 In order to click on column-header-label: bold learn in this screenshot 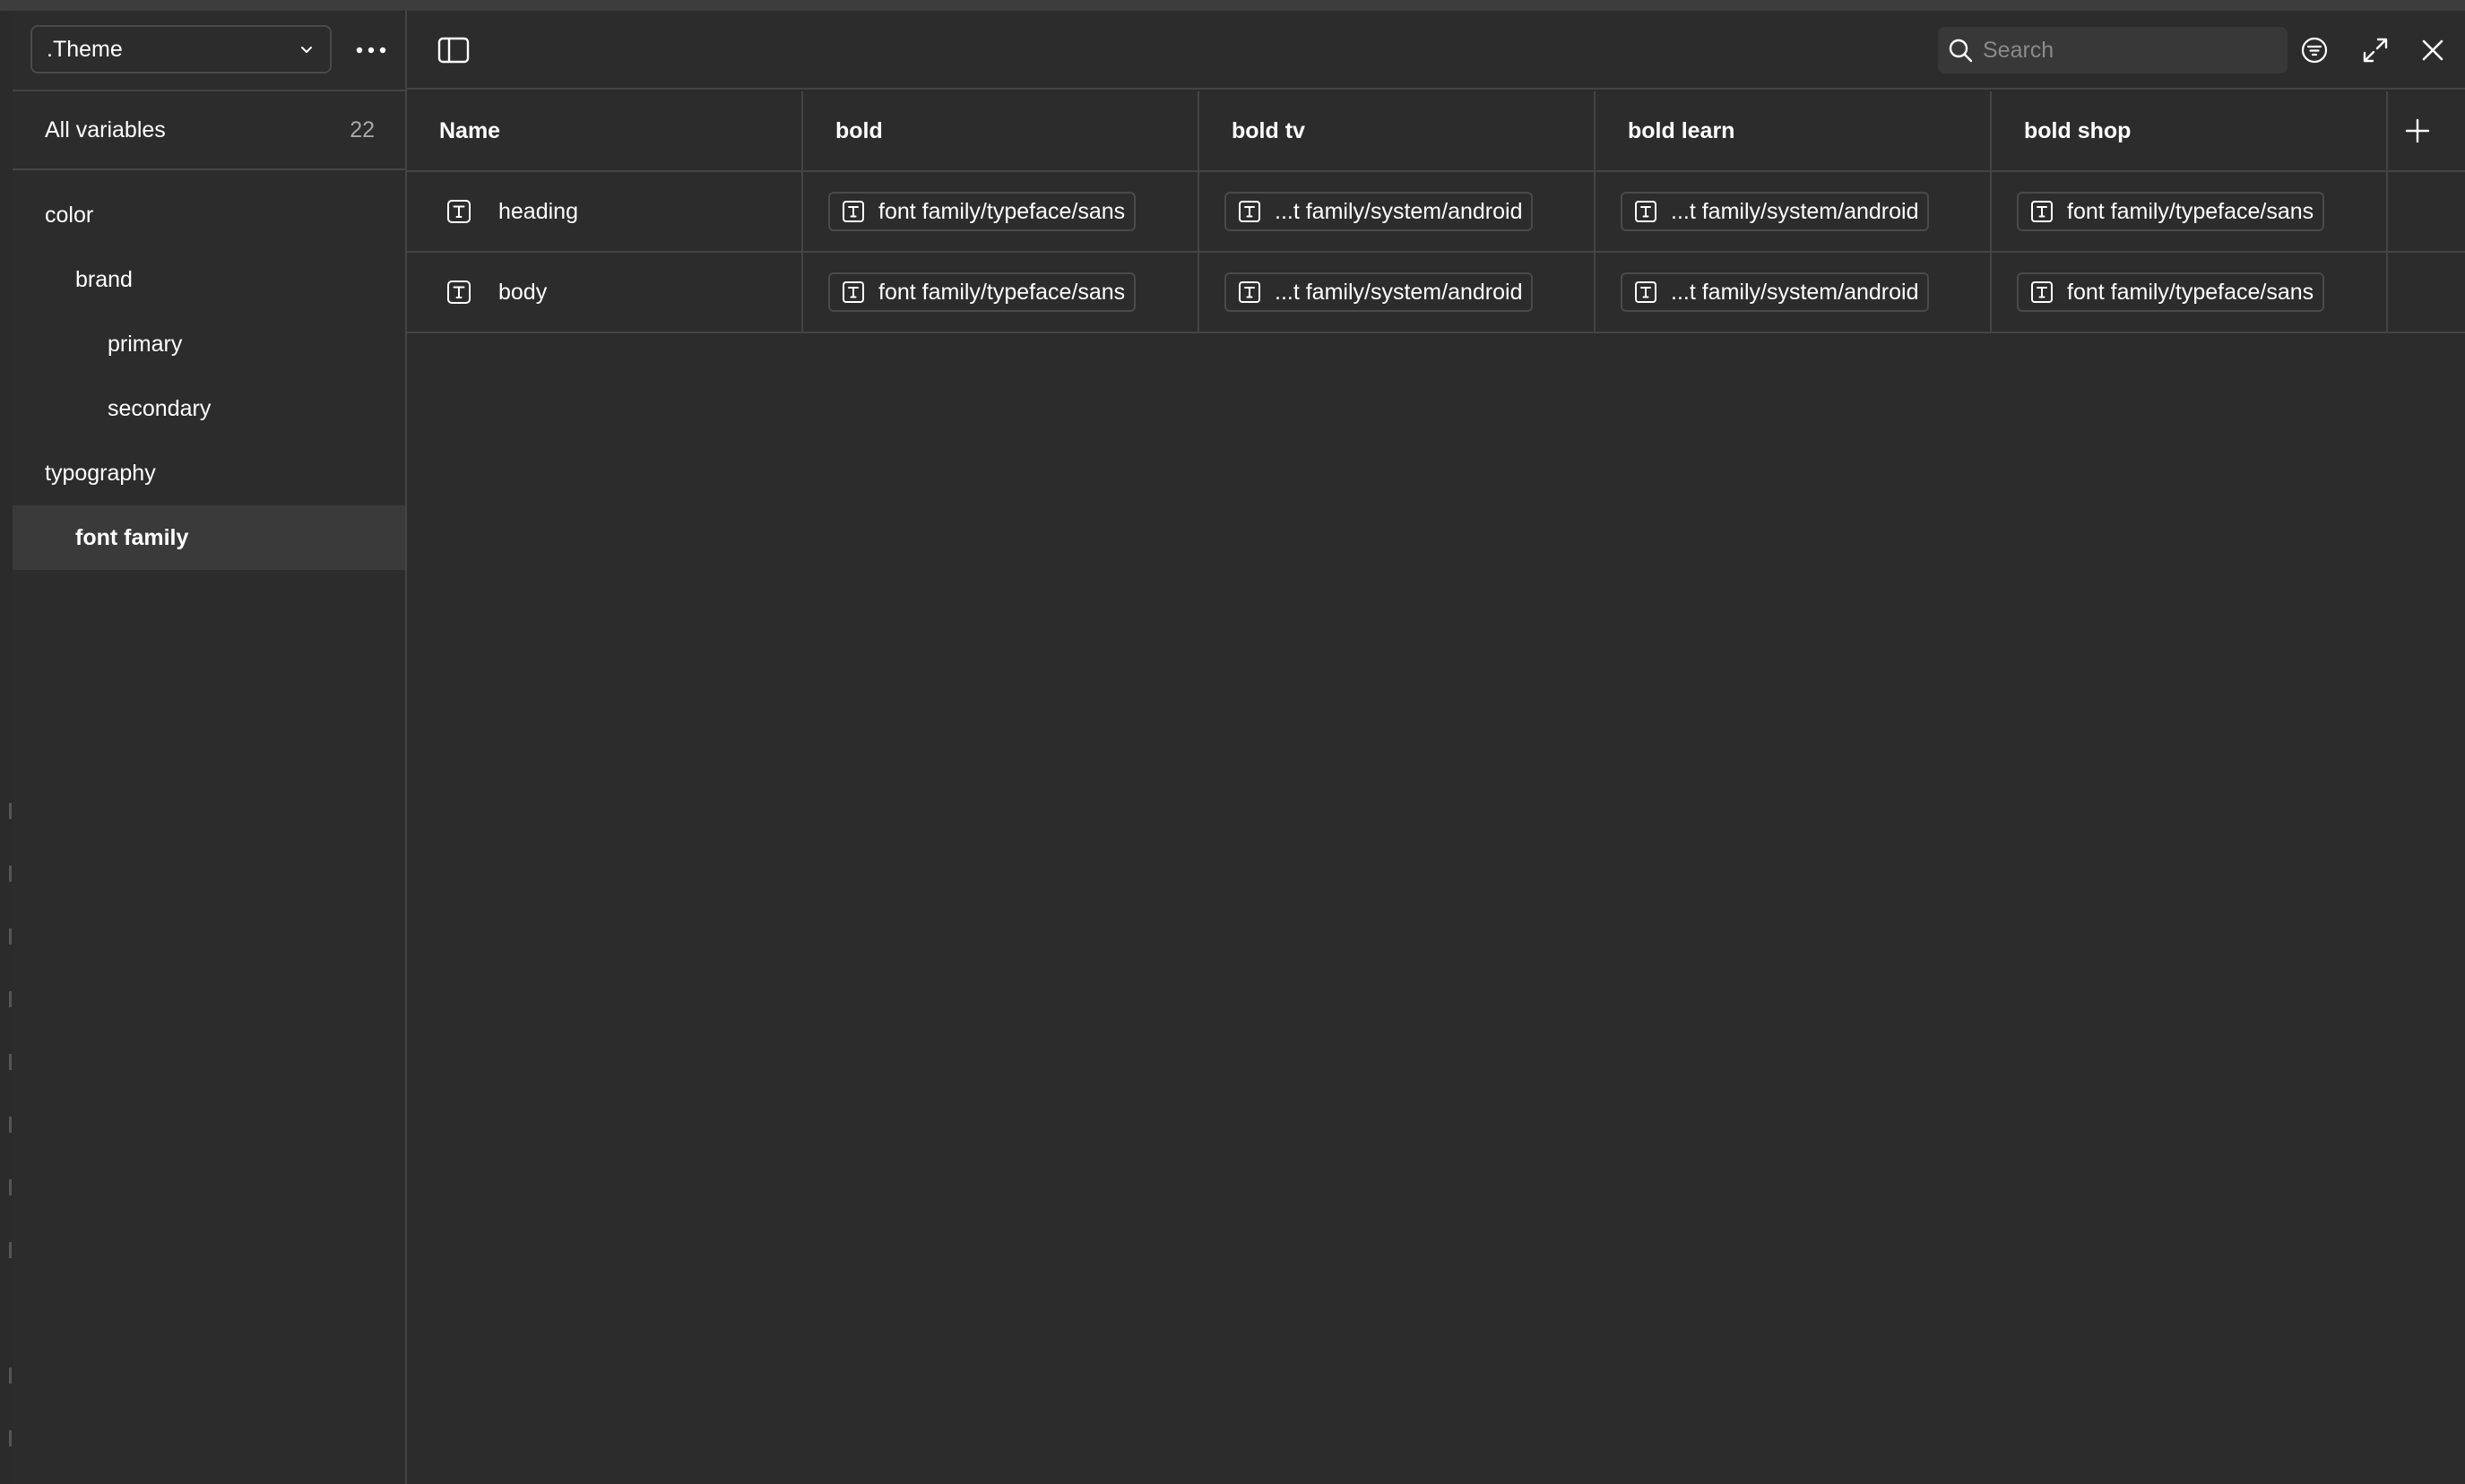, I will do `click(1681, 130)`.